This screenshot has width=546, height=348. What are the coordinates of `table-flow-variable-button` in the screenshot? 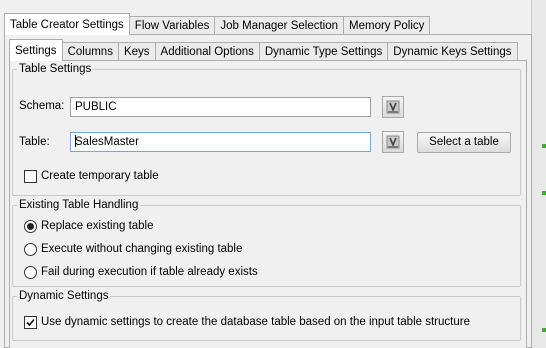 It's located at (393, 142).